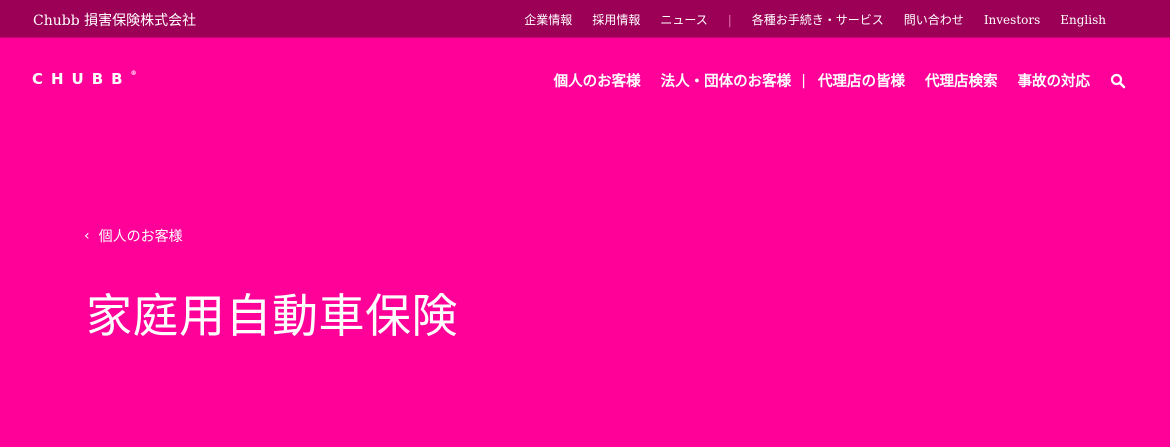 The width and height of the screenshot is (1170, 447). I want to click on util-link-corporate: 企業情報, so click(548, 19).